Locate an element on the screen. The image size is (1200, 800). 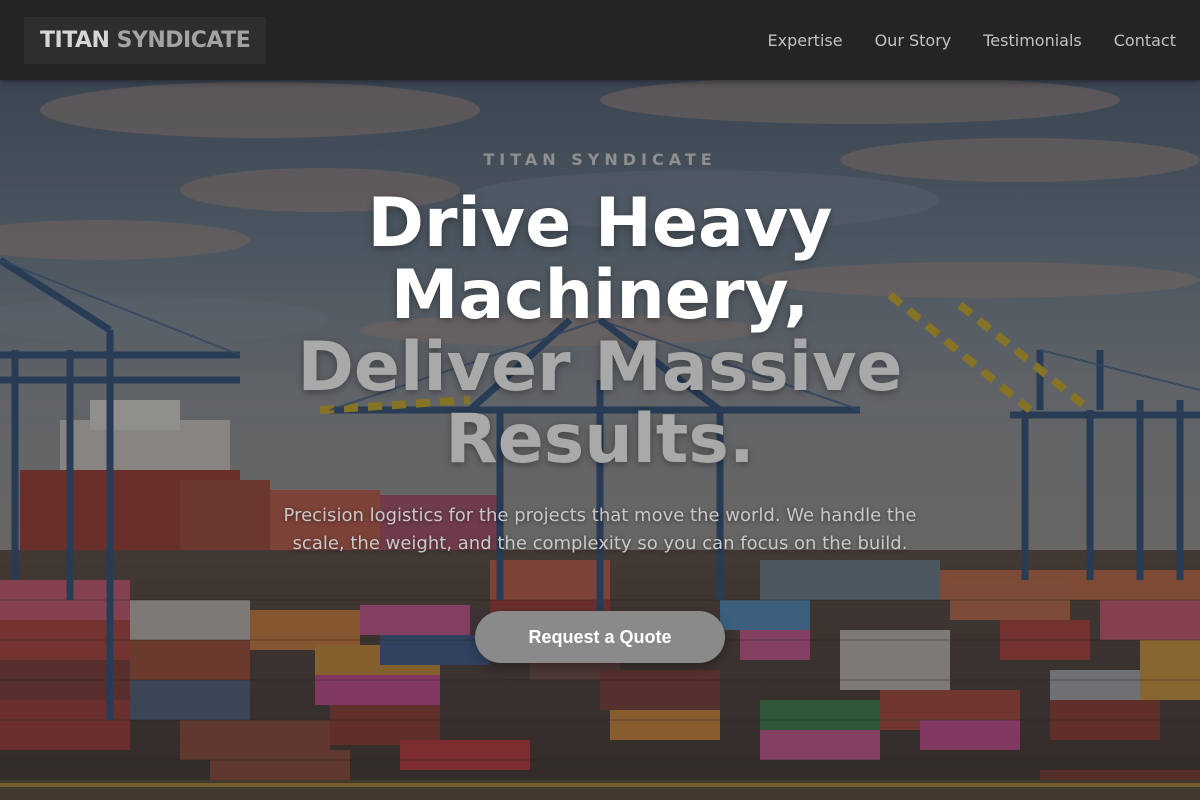
headline-line-1: Drive Heavy is located at coordinates (600, 223).